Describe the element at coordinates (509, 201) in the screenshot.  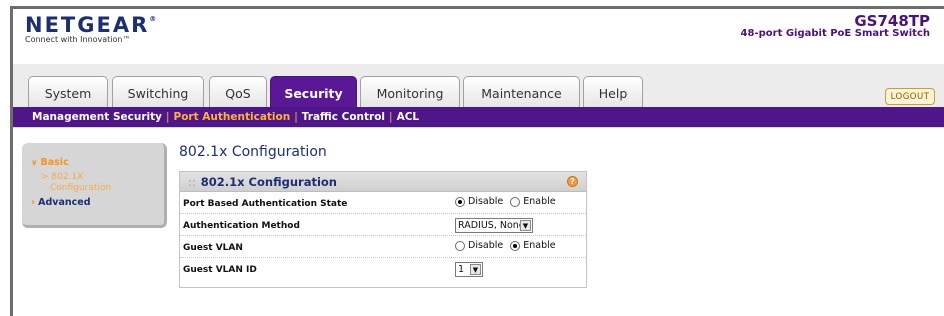
I see `port-auth-state-radios: Disable Enable` at that location.